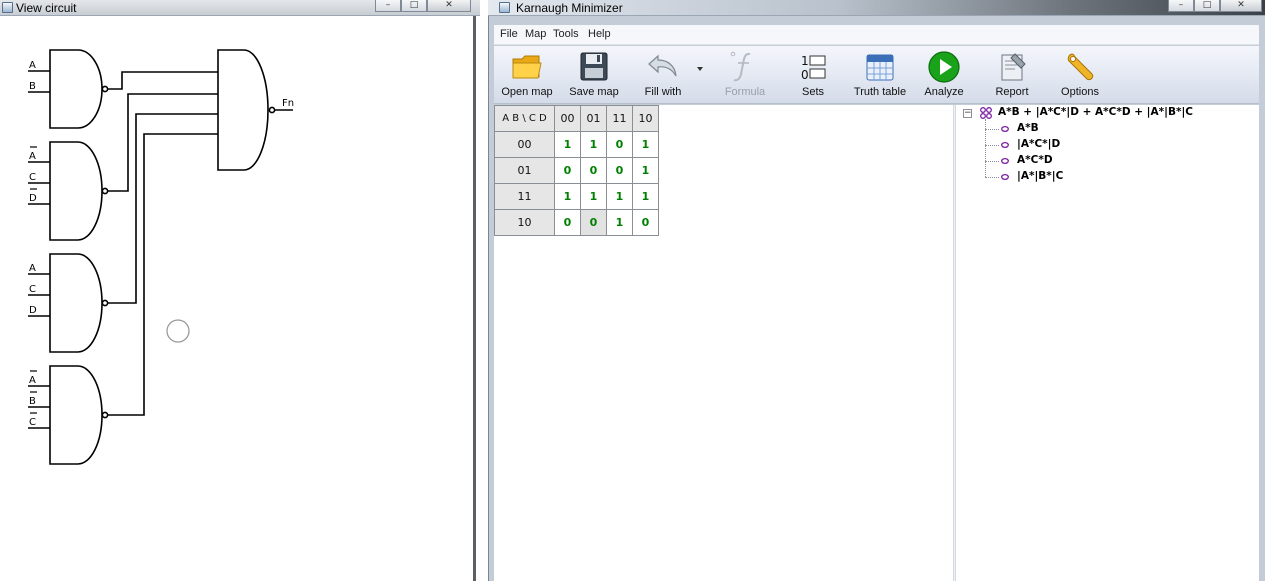  Describe the element at coordinates (1080, 67) in the screenshot. I see `wrench-icon` at that location.